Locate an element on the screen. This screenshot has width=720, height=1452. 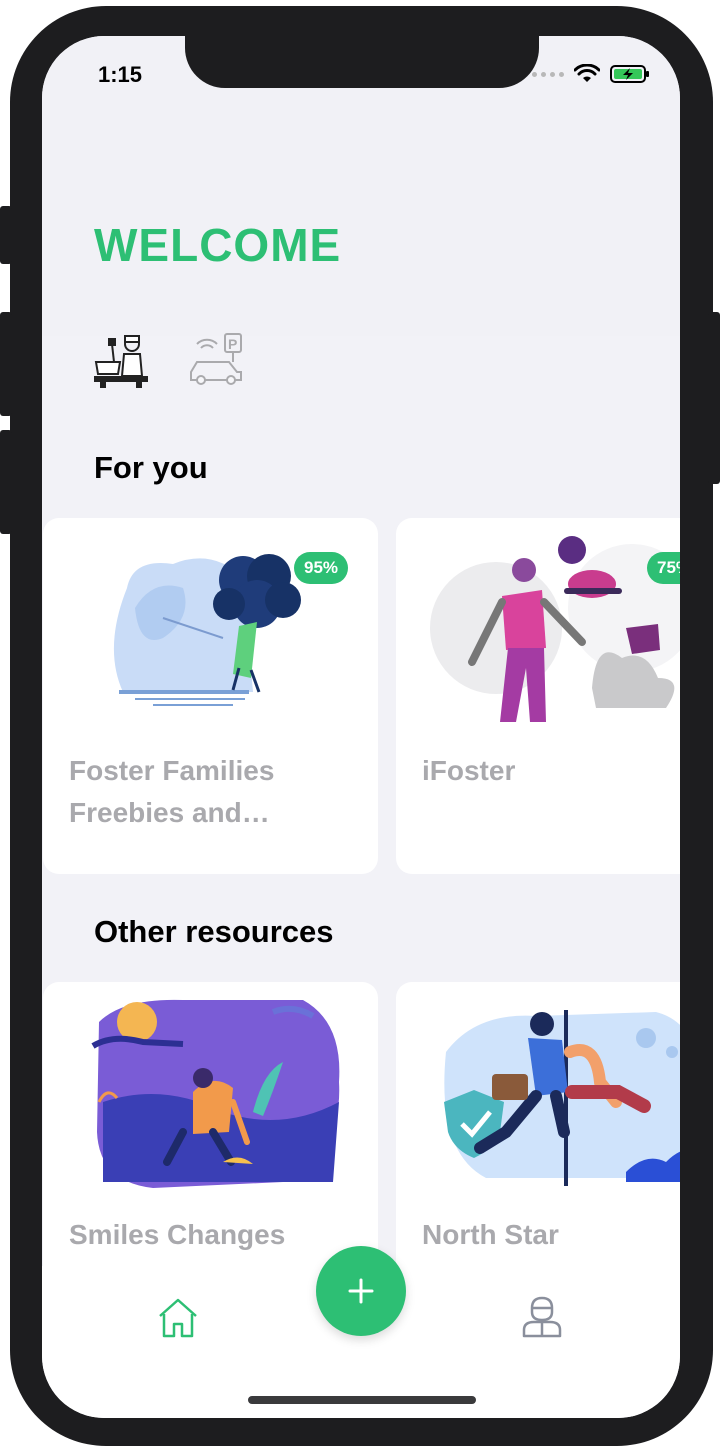
waiter-illustration is located at coordinates (538, 623).